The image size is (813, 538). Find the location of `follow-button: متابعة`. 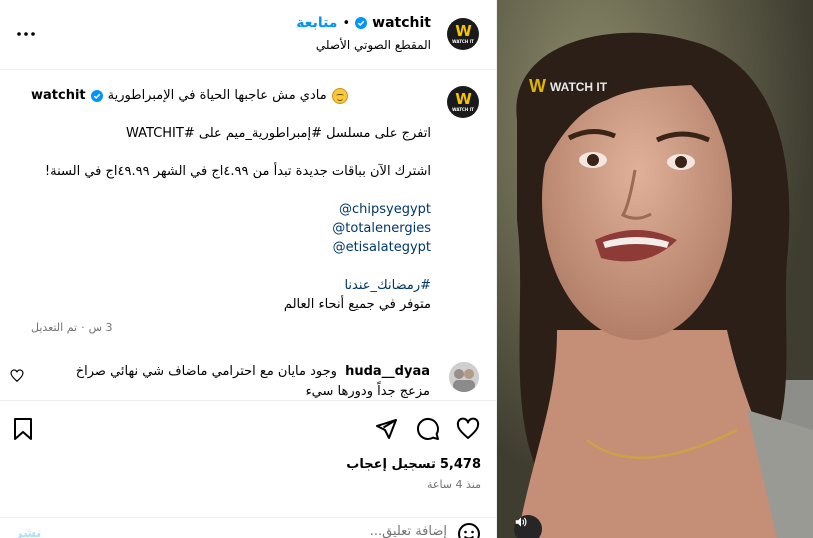

follow-button: متابعة is located at coordinates (316, 23).